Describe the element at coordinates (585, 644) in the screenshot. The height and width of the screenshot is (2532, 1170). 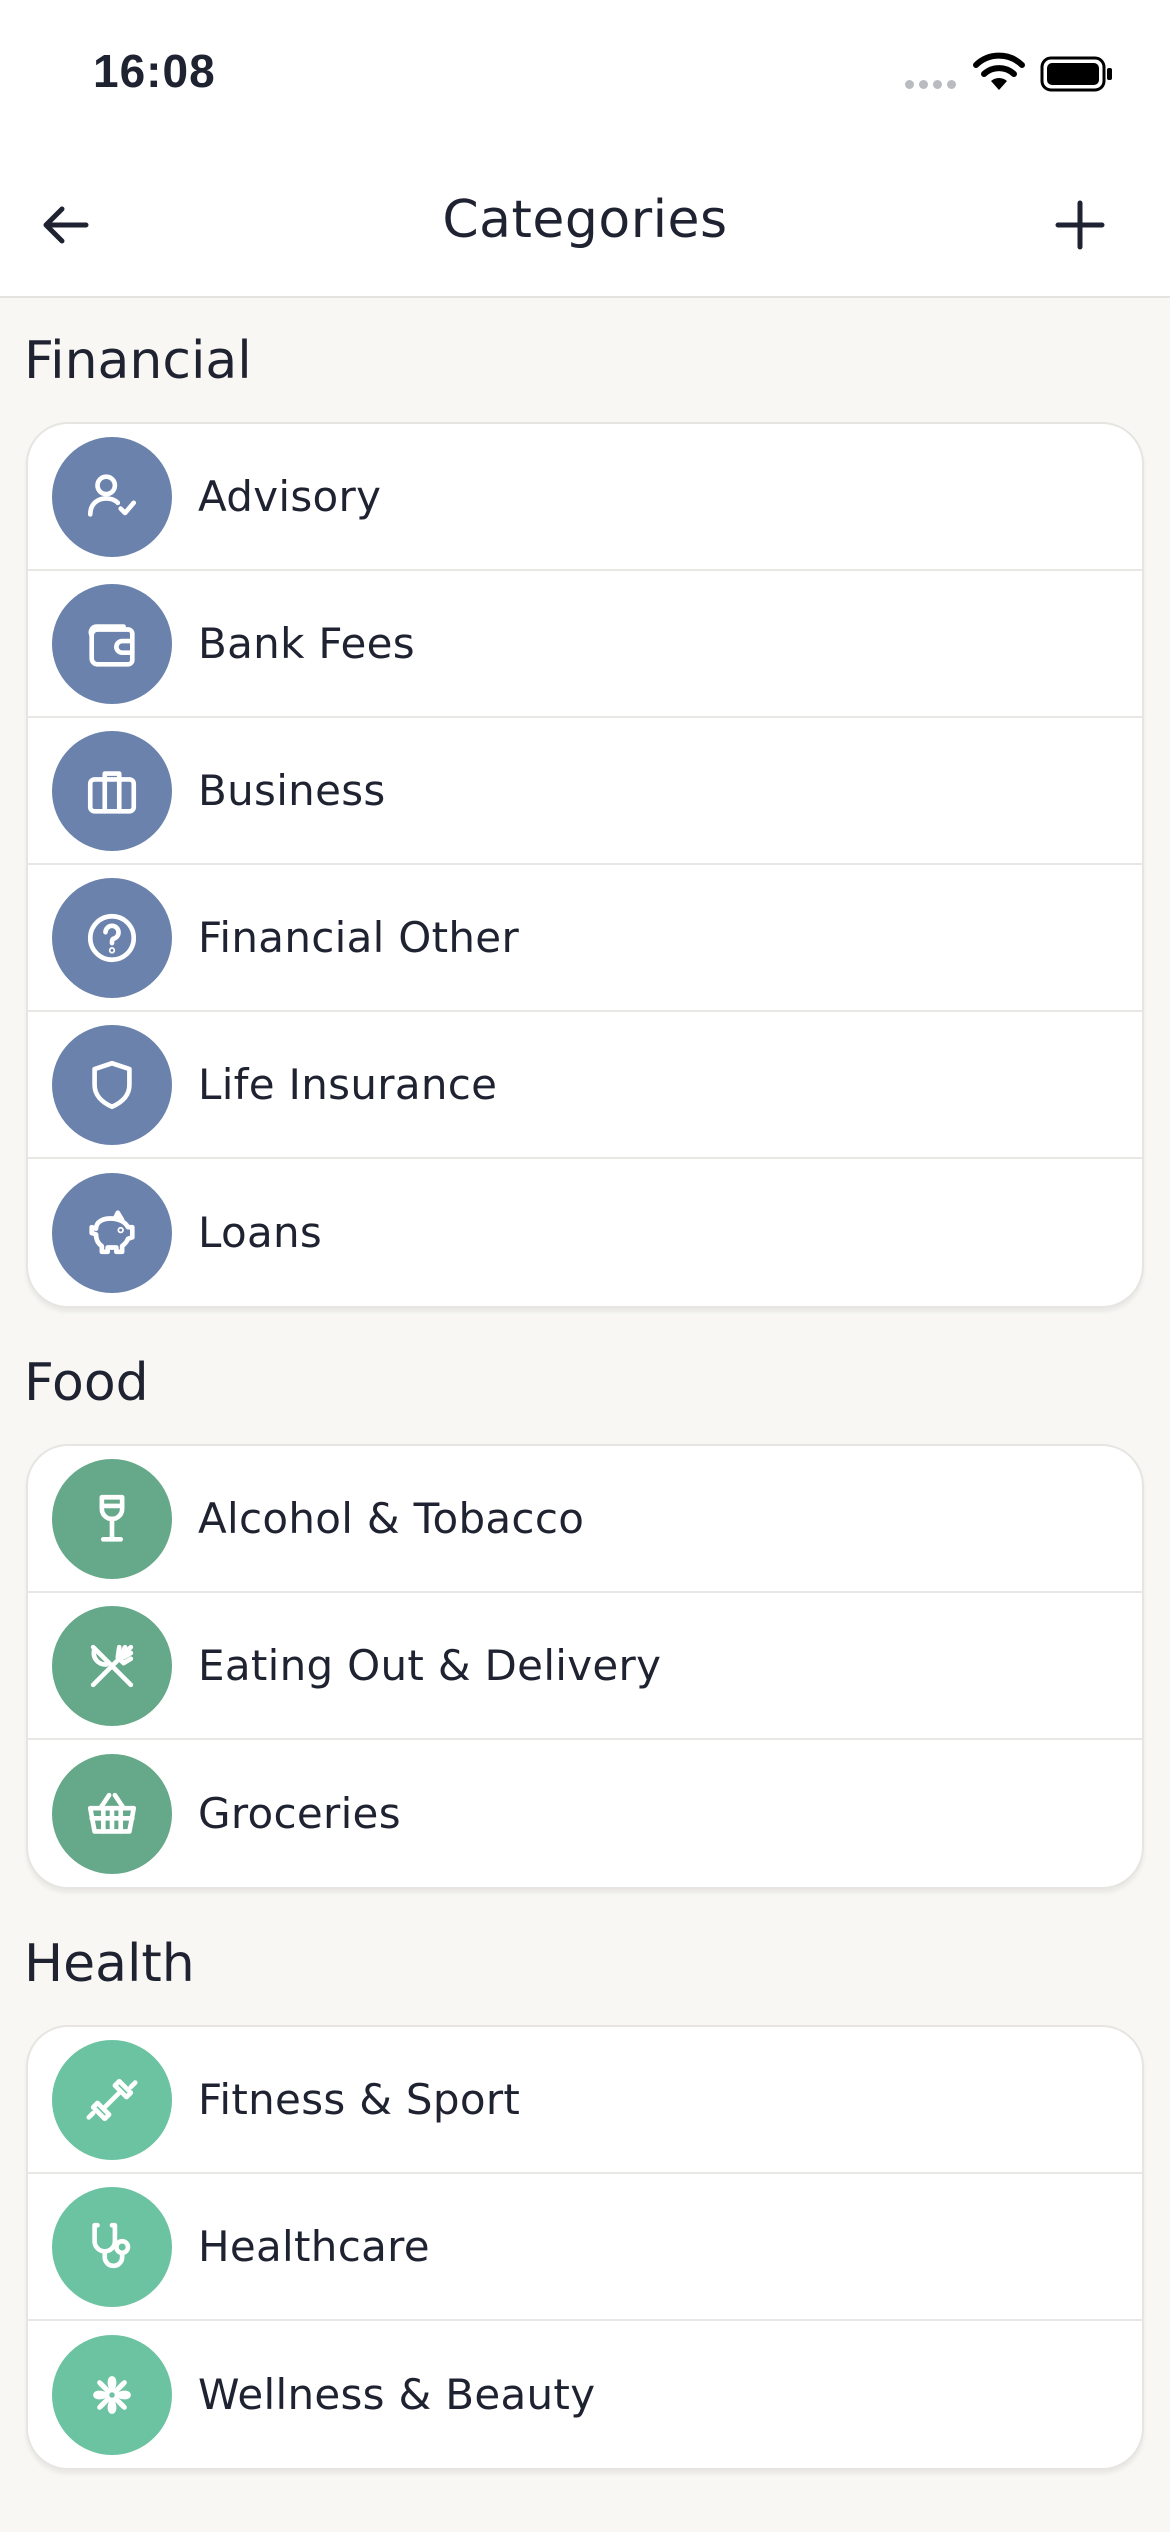
I see `category-row-bank-fees: Bank Fees` at that location.